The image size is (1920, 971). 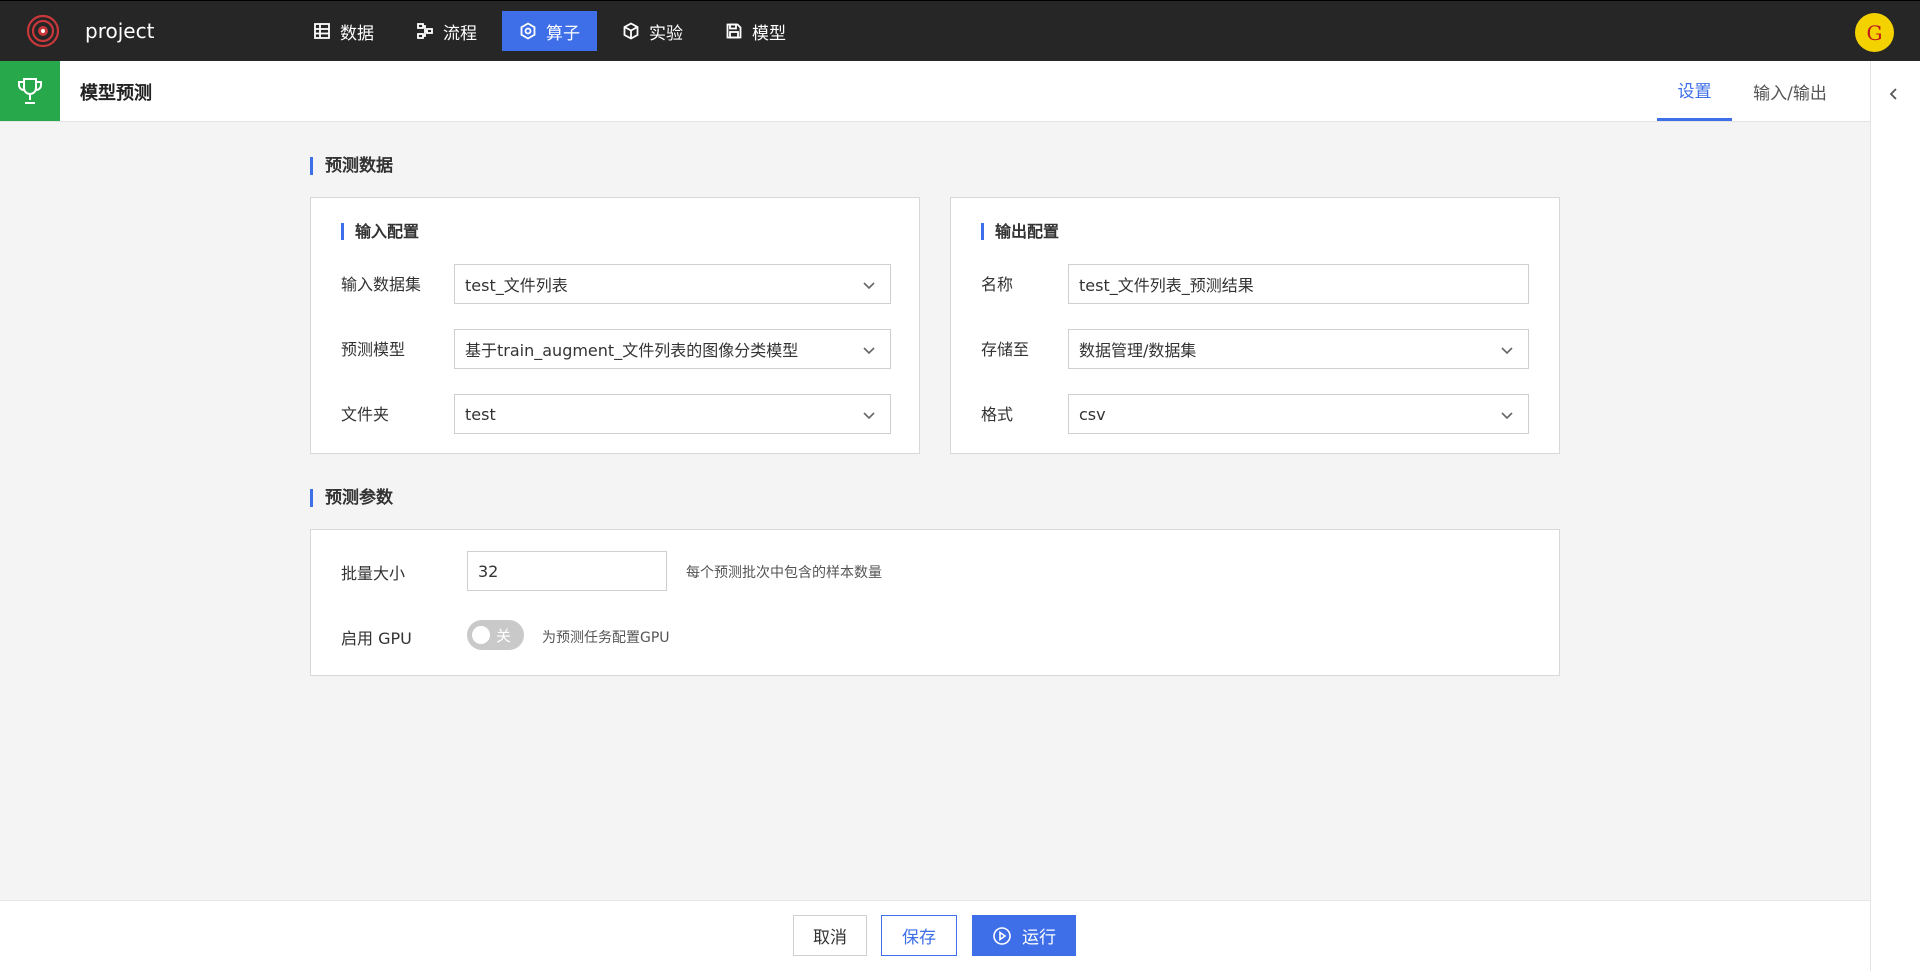 What do you see at coordinates (516, 285) in the screenshot?
I see `input-dataset-value: test_文件列表` at bounding box center [516, 285].